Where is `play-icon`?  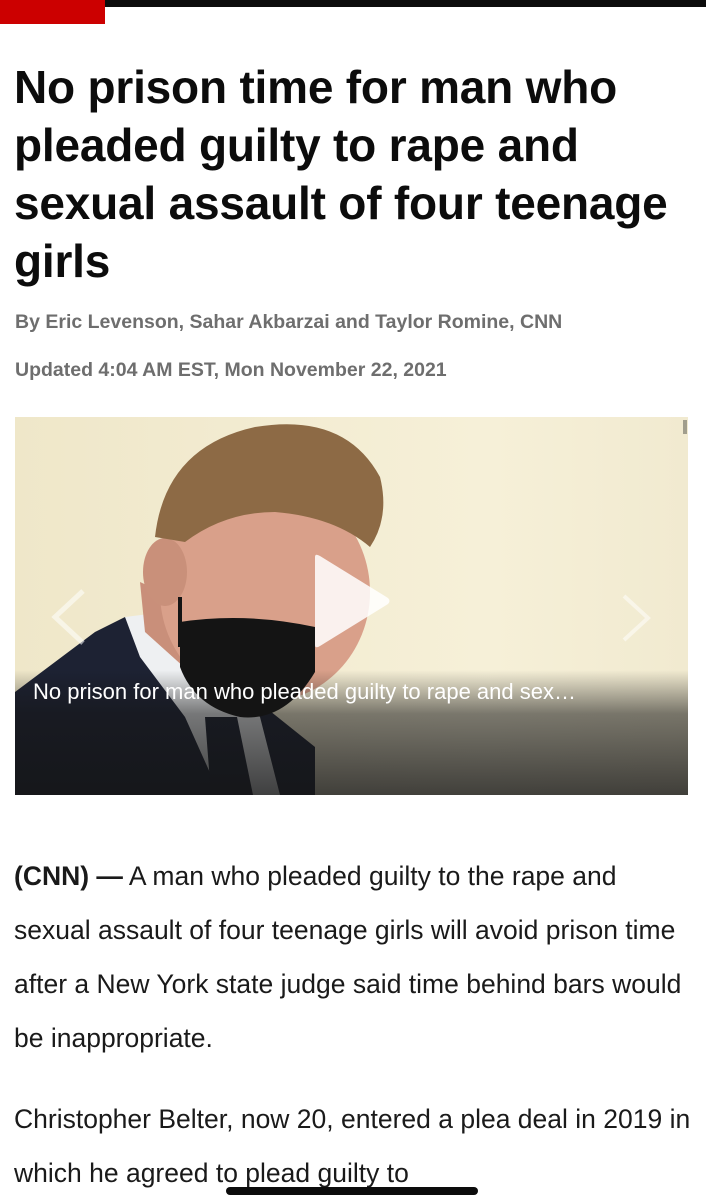
play-icon is located at coordinates (351, 601).